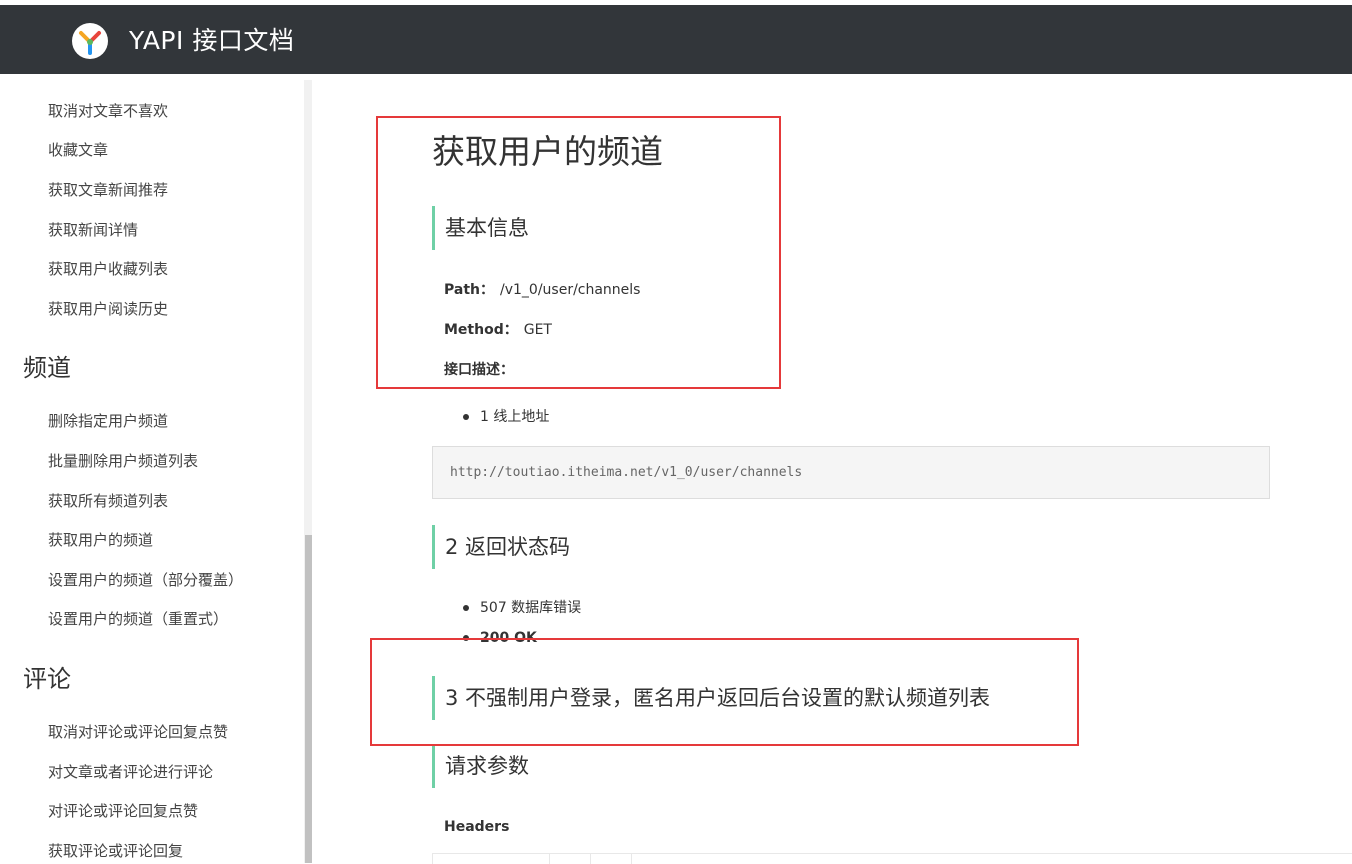  I want to click on headers-label: Headers, so click(477, 827).